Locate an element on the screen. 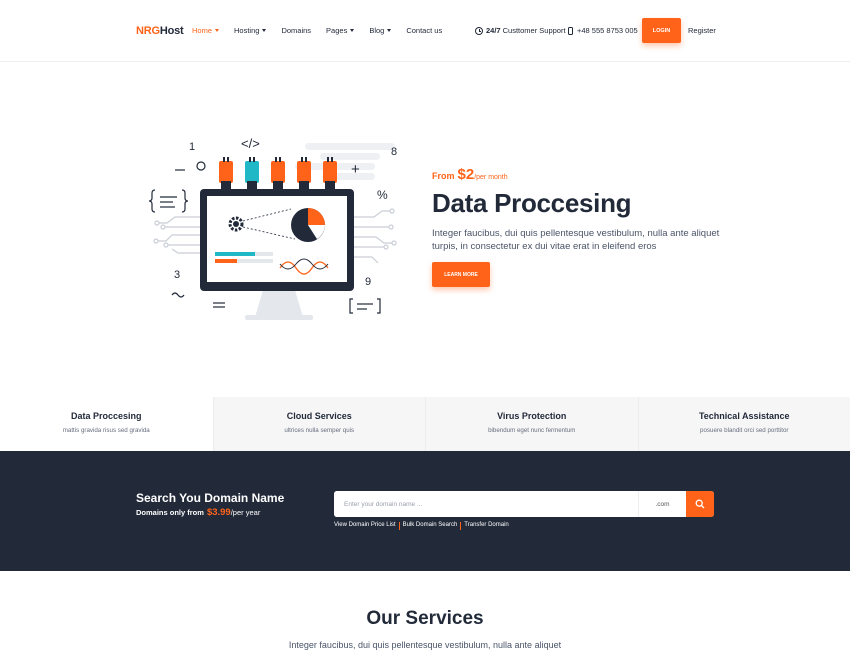 The height and width of the screenshot is (660, 850). nav-item-domains: Domains is located at coordinates (296, 30).